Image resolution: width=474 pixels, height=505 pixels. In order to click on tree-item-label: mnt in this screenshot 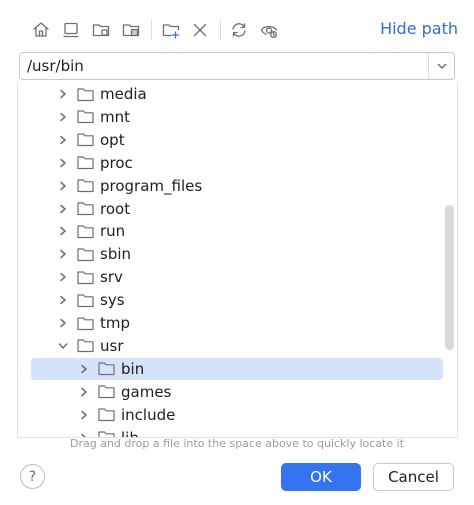, I will do `click(115, 116)`.